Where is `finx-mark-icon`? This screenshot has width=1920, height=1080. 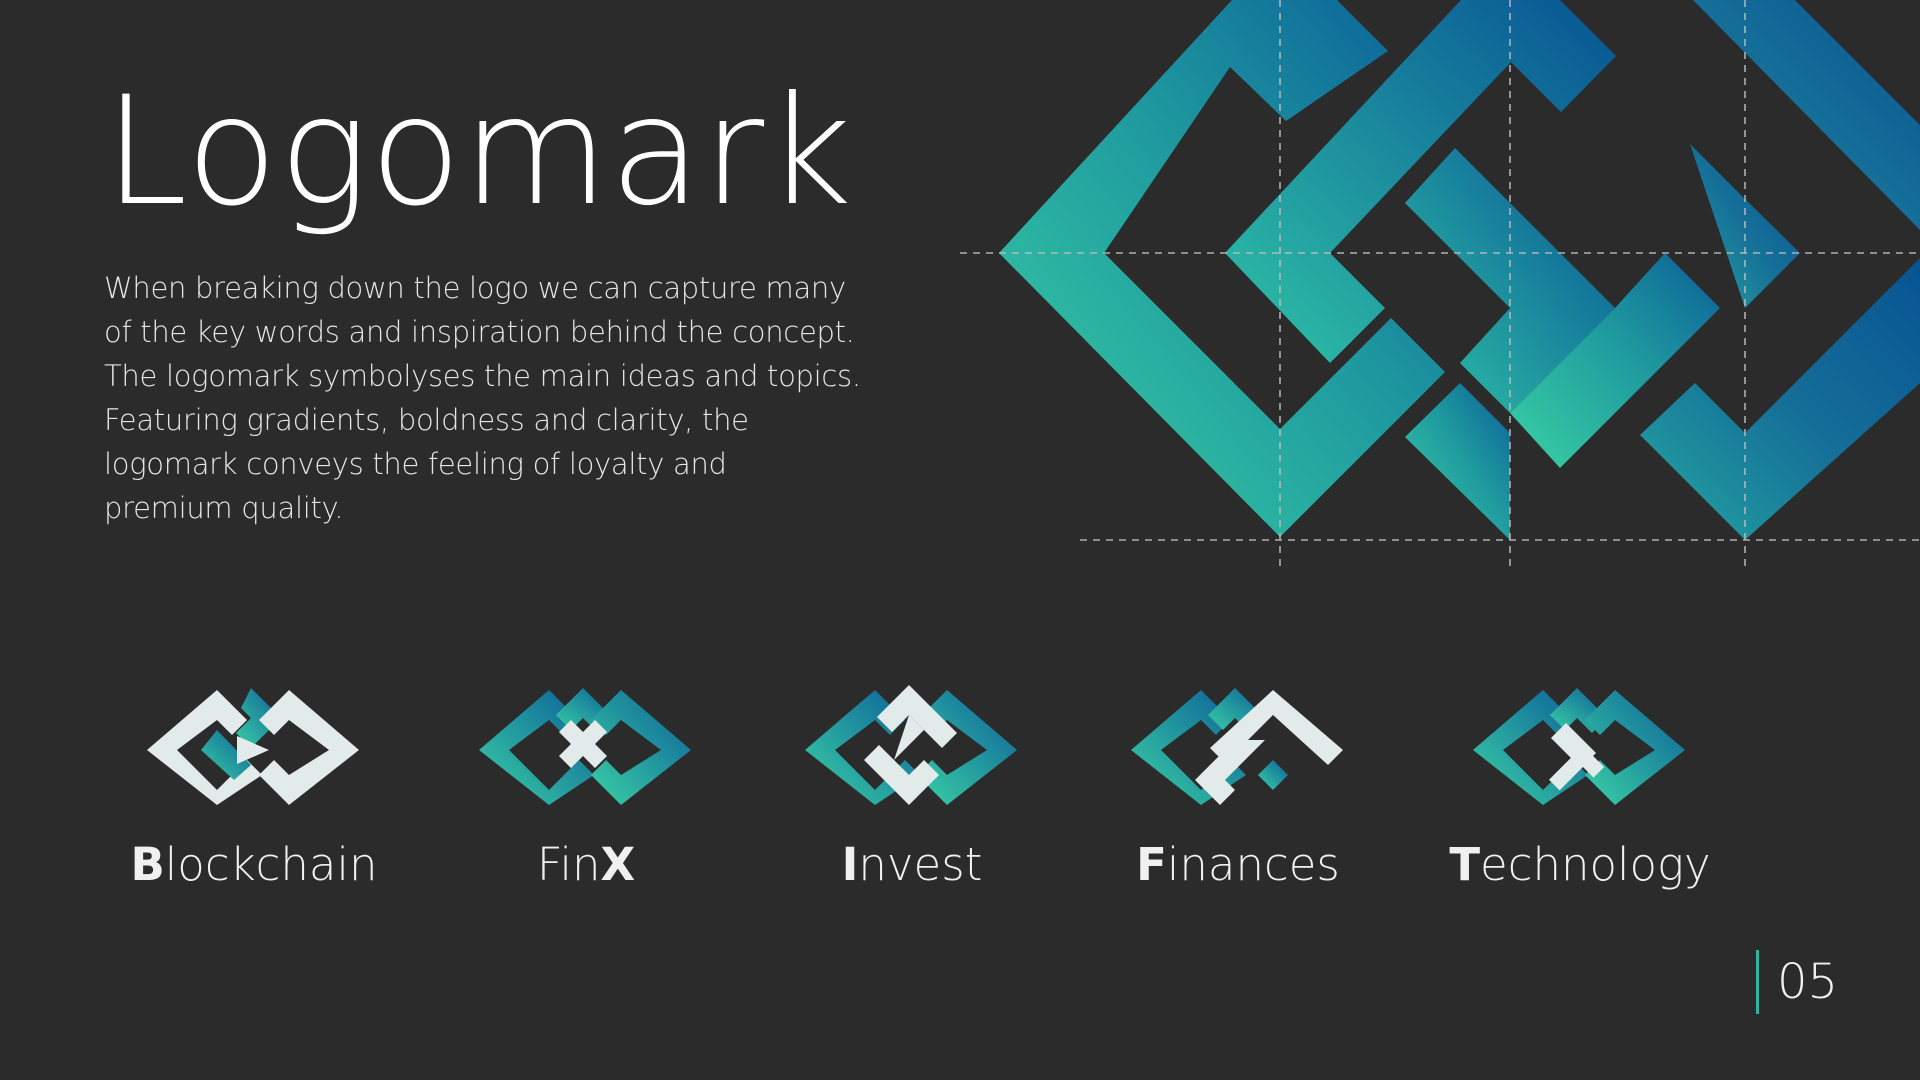 finx-mark-icon is located at coordinates (585, 746).